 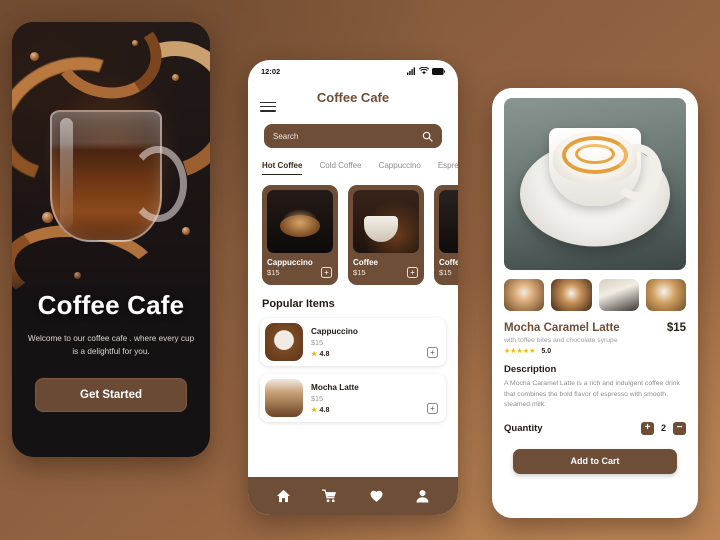 What do you see at coordinates (595, 154) in the screenshot?
I see `caramel-drizzle` at bounding box center [595, 154].